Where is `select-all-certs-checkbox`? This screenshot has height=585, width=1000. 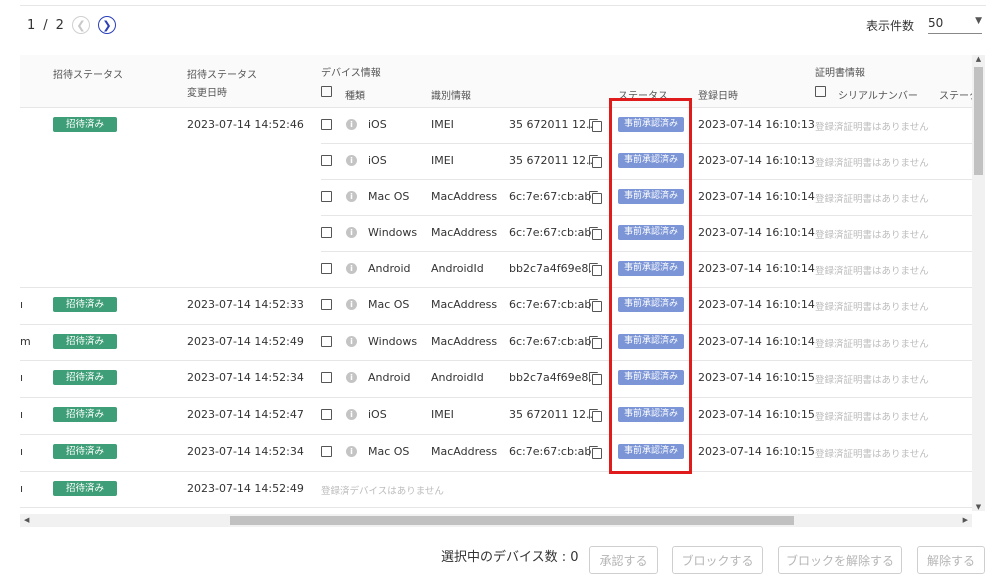
select-all-certs-checkbox is located at coordinates (820, 91).